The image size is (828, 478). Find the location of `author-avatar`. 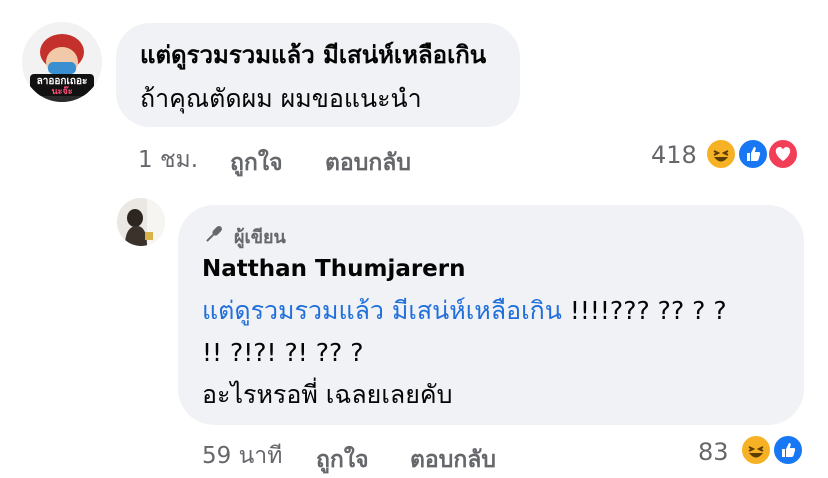

author-avatar is located at coordinates (141, 222).